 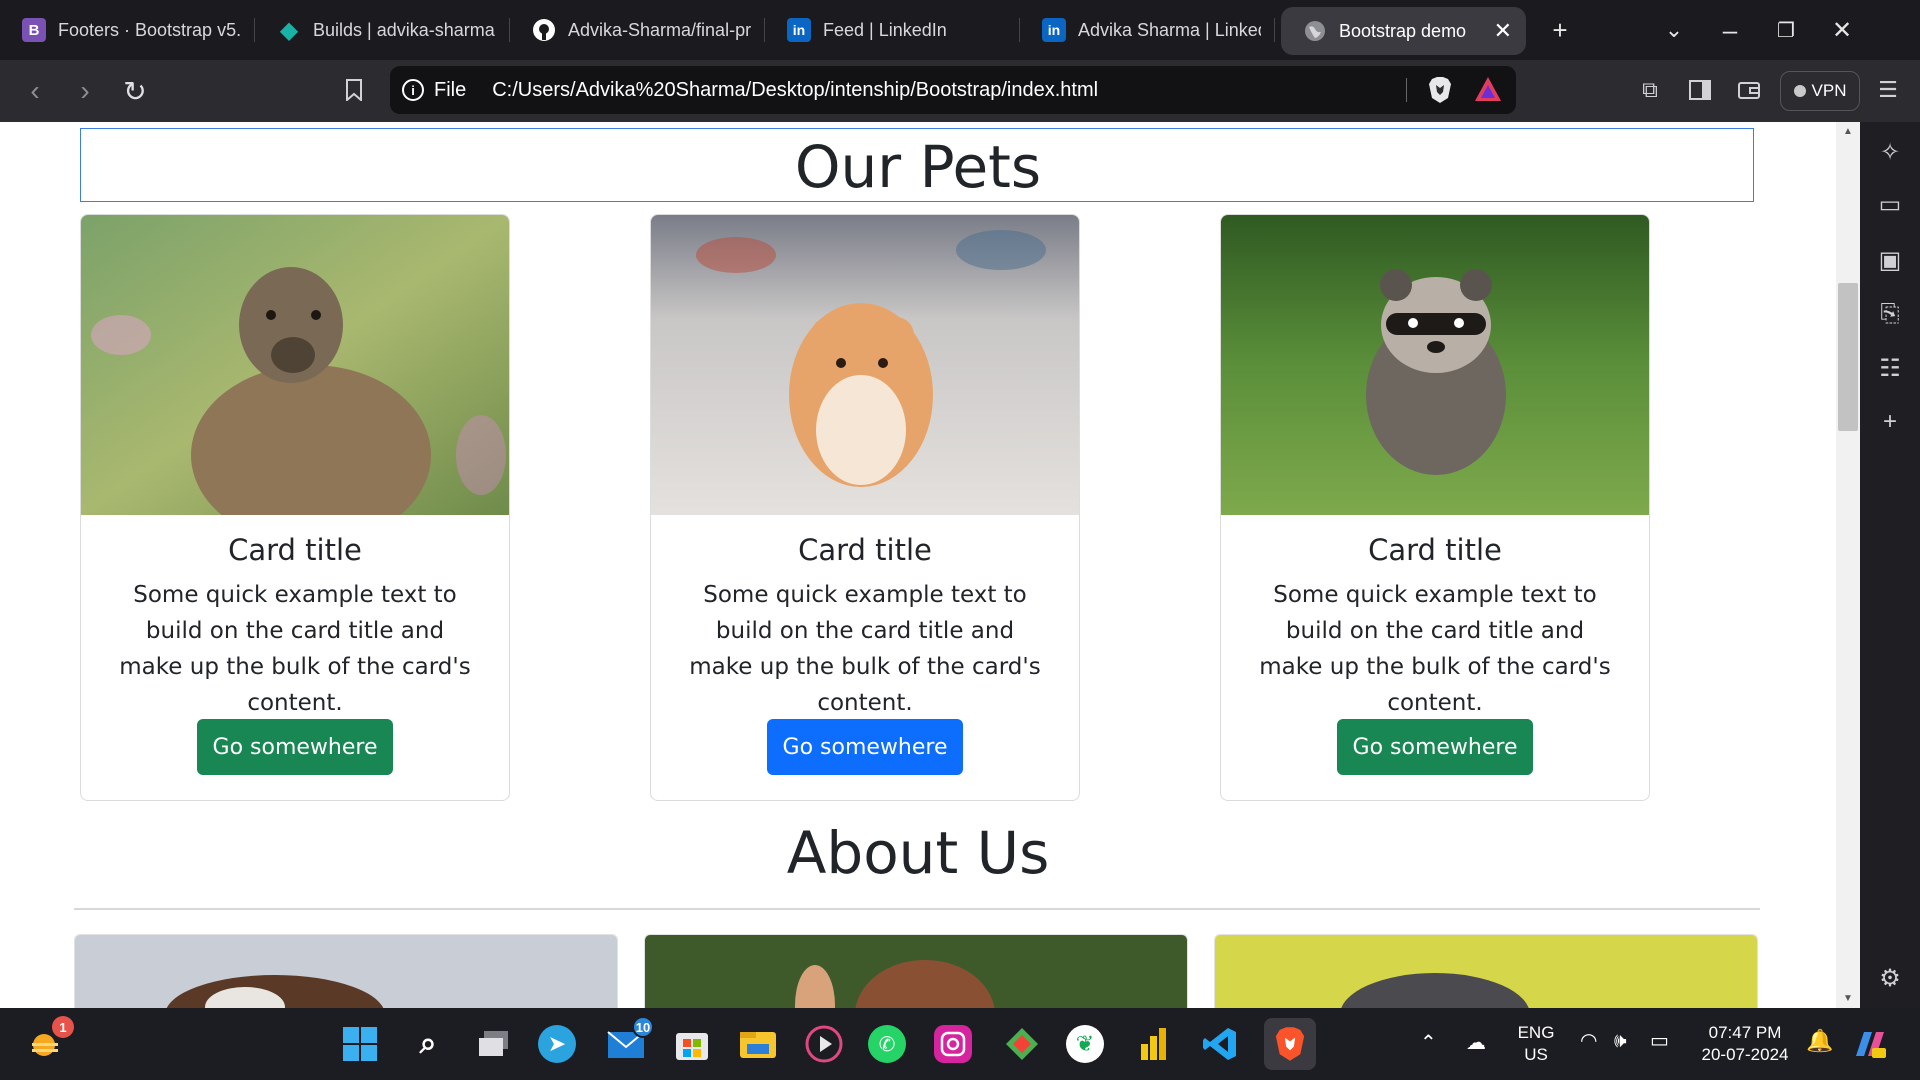 I want to click on brave-rewards-icon, so click(x=1488, y=92).